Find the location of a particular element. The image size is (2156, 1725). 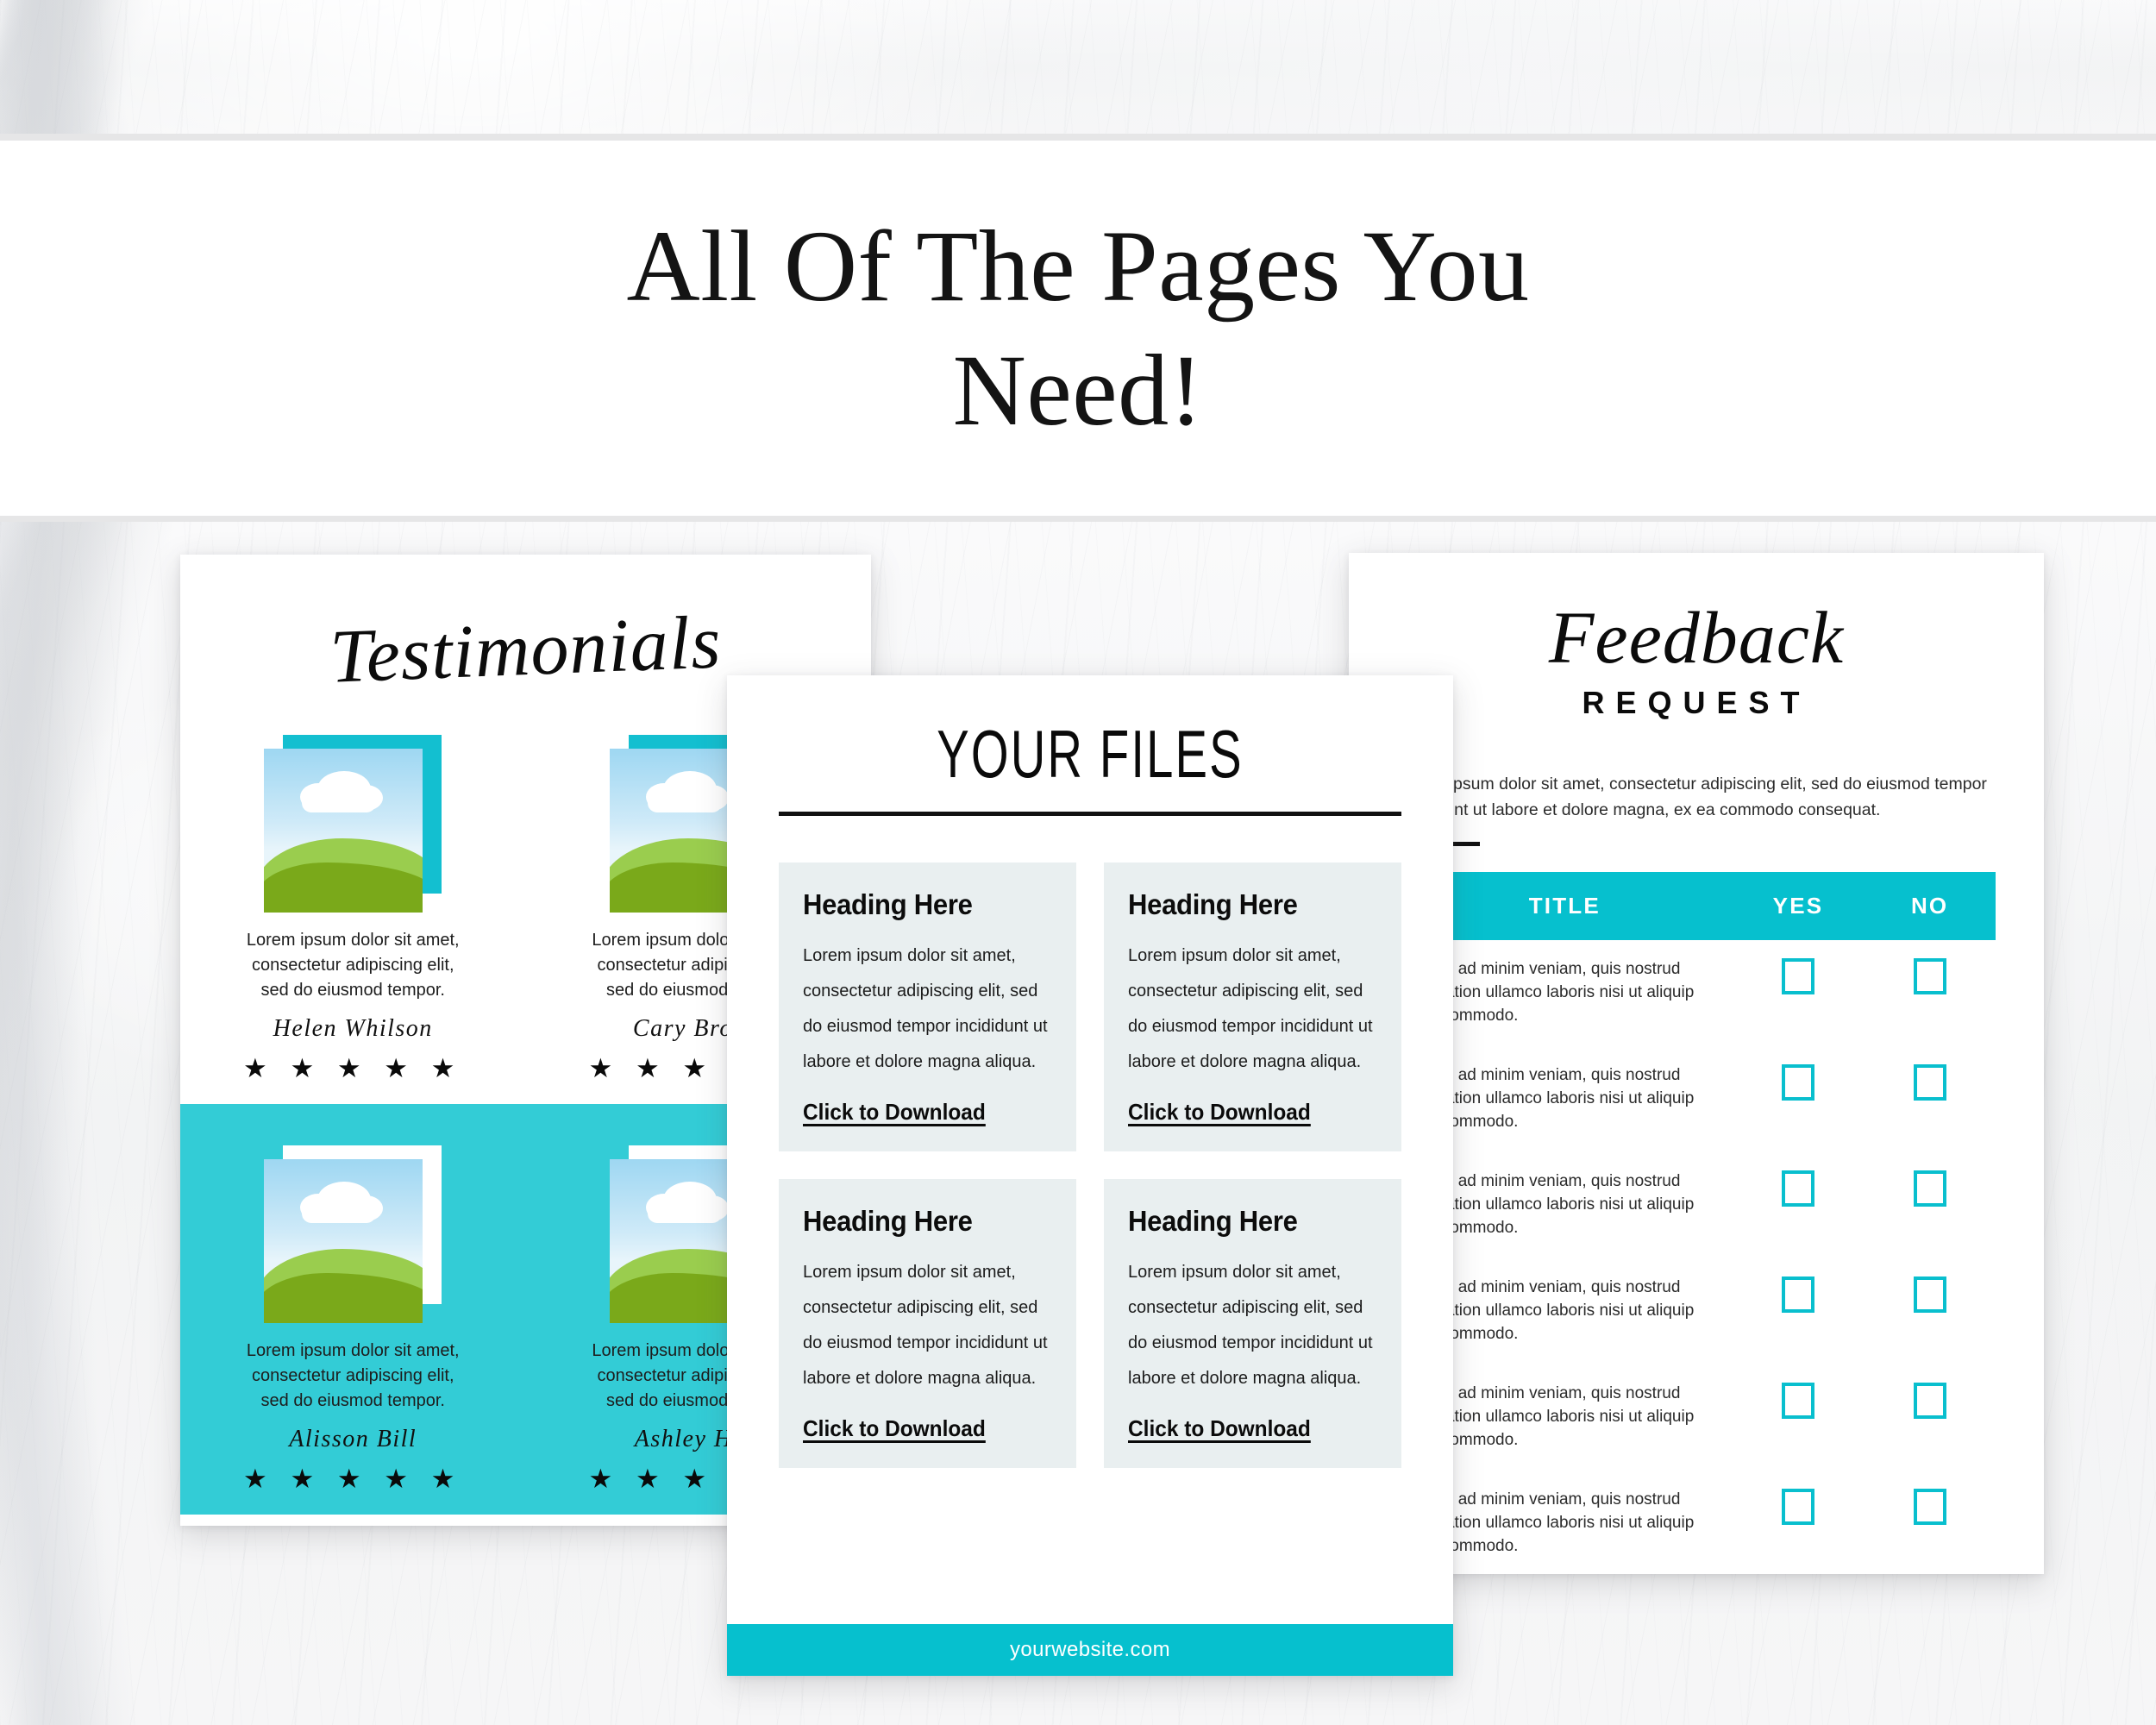

files-footer: yourwebsite.com is located at coordinates (1090, 1650).